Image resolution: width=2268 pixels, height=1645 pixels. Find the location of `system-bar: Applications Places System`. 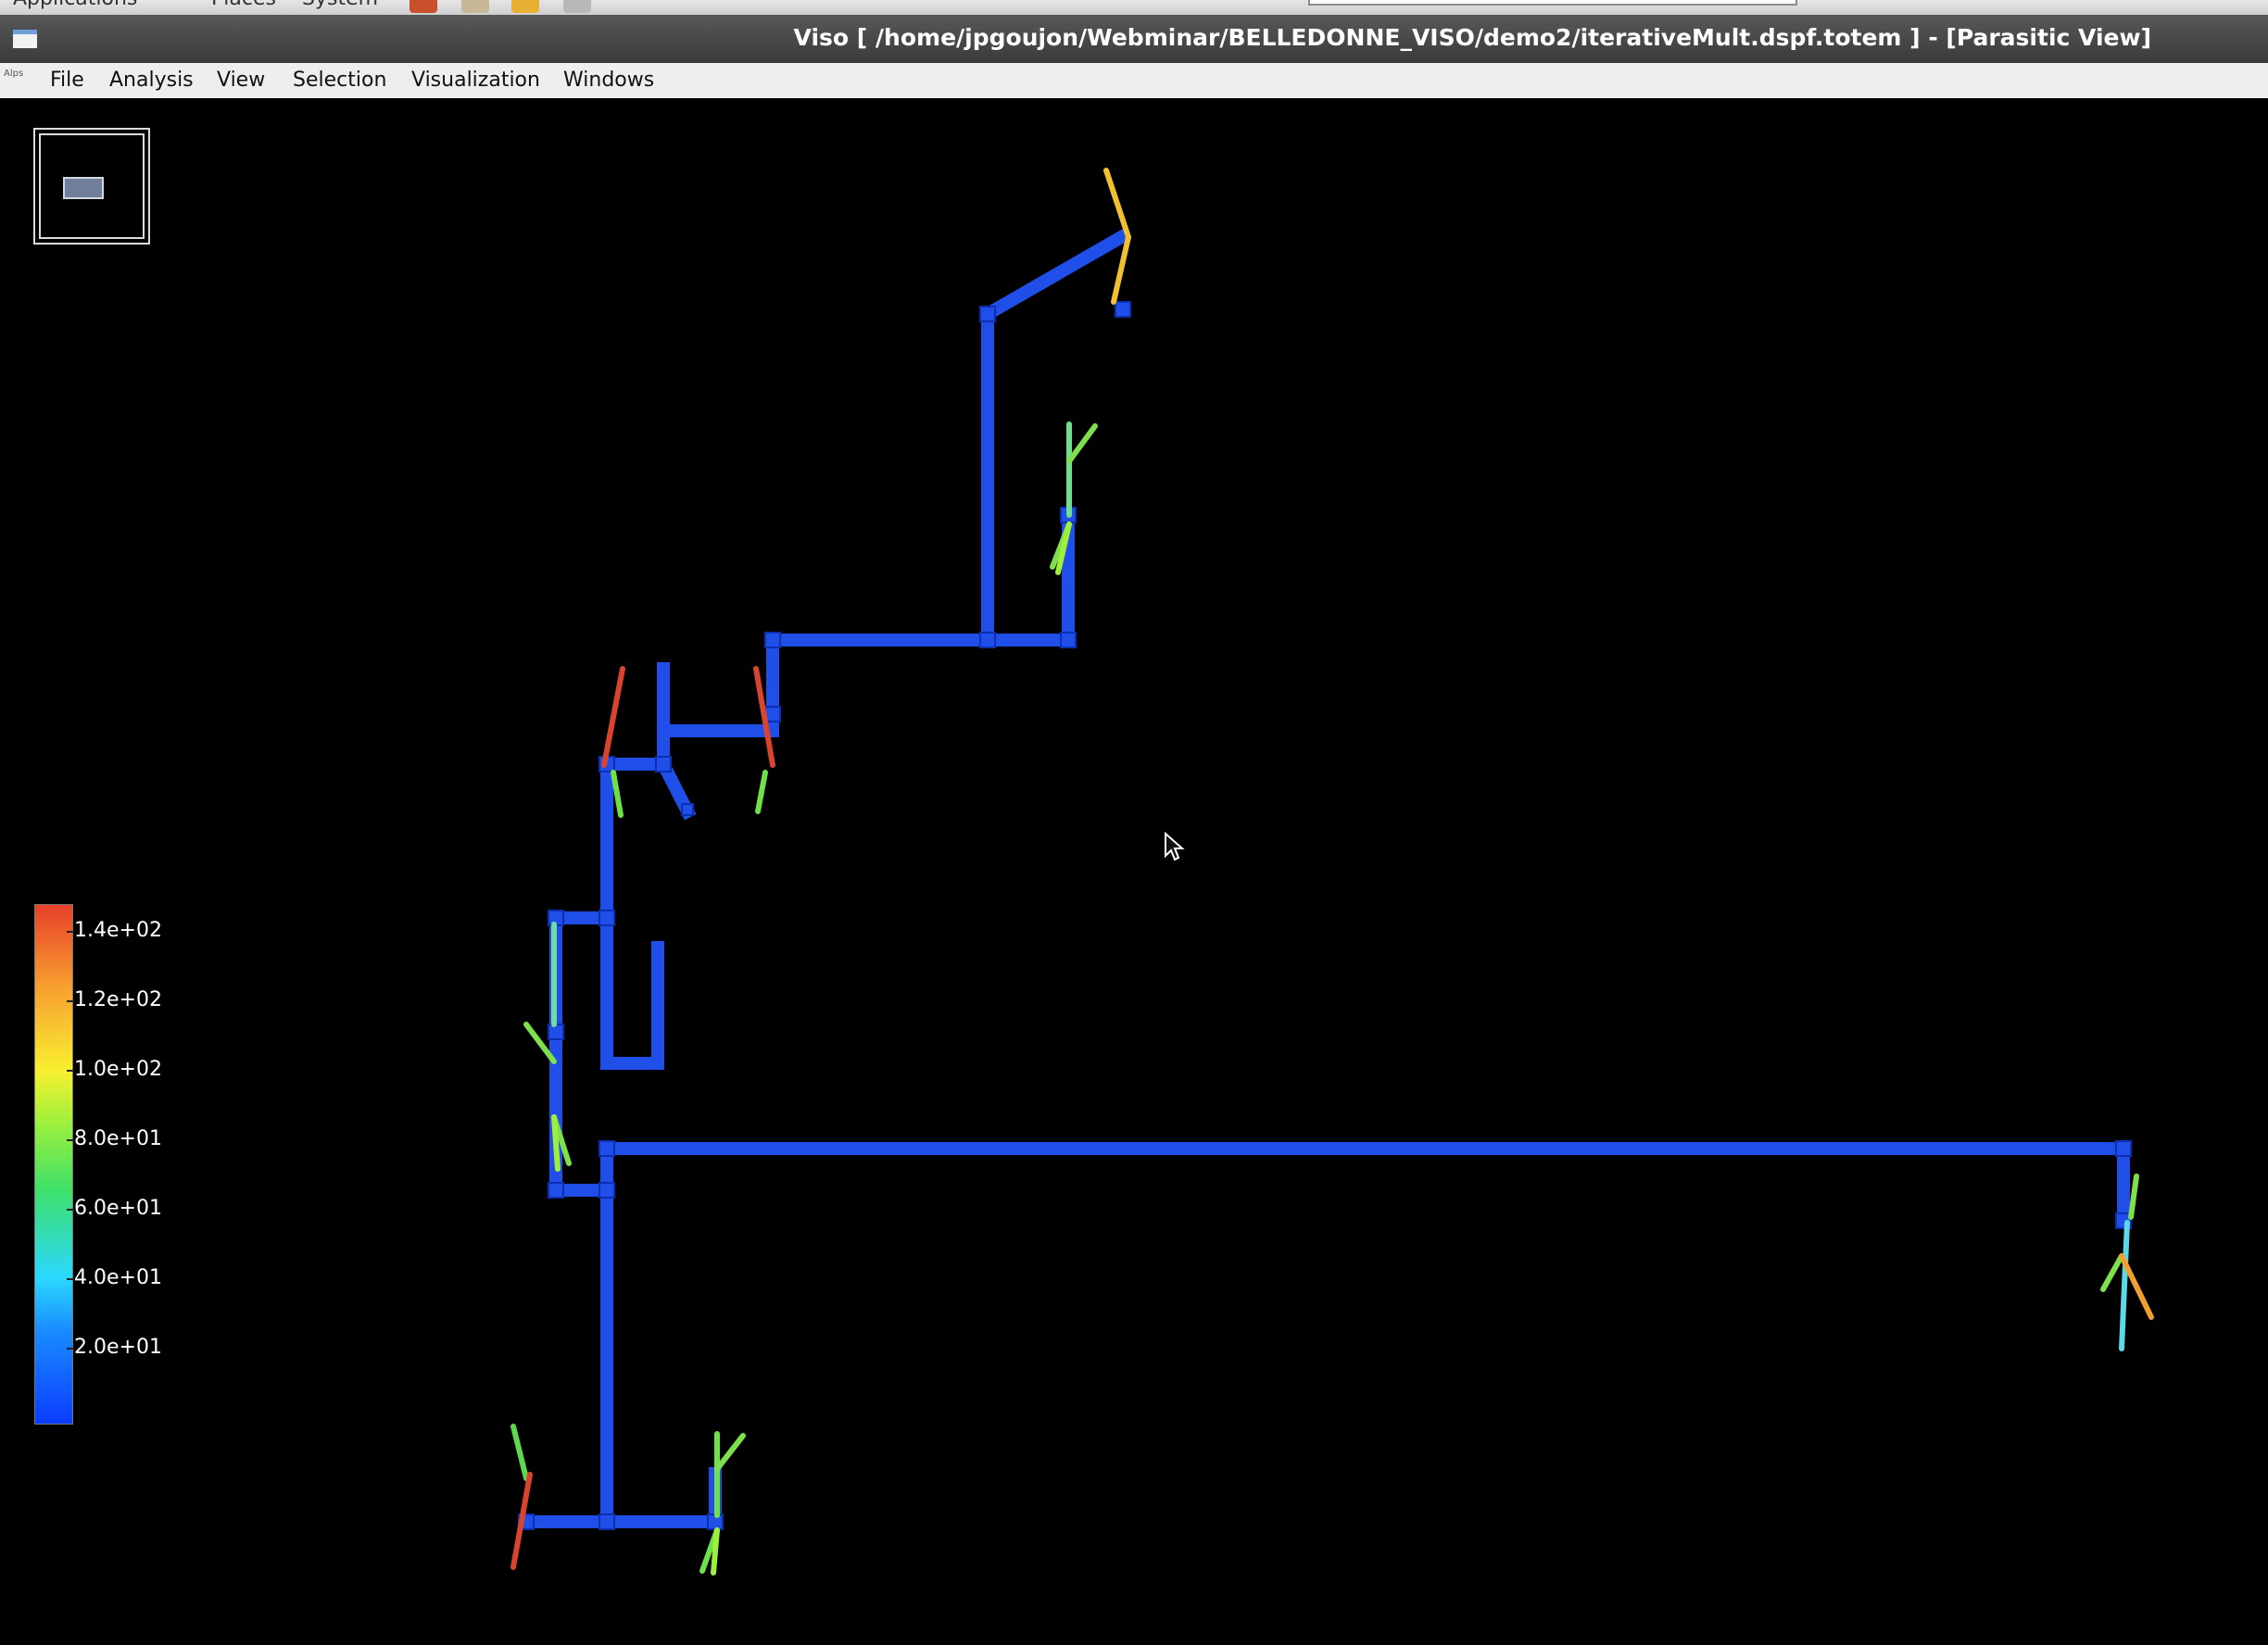

system-bar: Applications Places System is located at coordinates (1134, 8).